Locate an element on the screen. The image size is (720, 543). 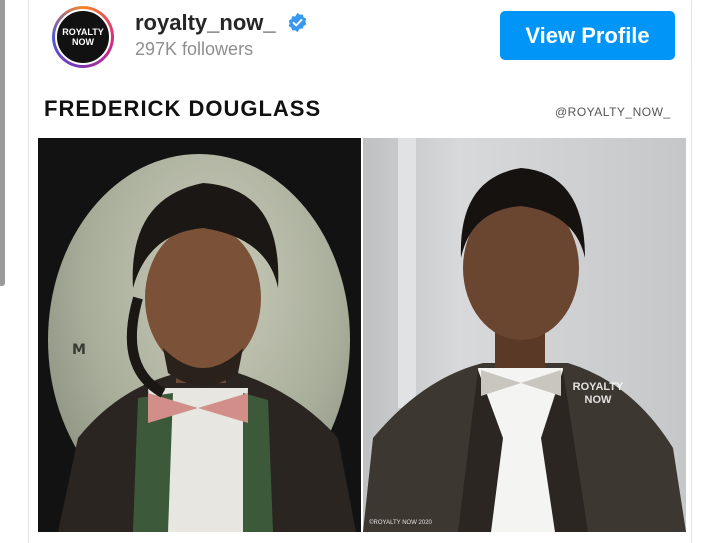
avatar-logo: ROYALTY NOW is located at coordinates (83, 37).